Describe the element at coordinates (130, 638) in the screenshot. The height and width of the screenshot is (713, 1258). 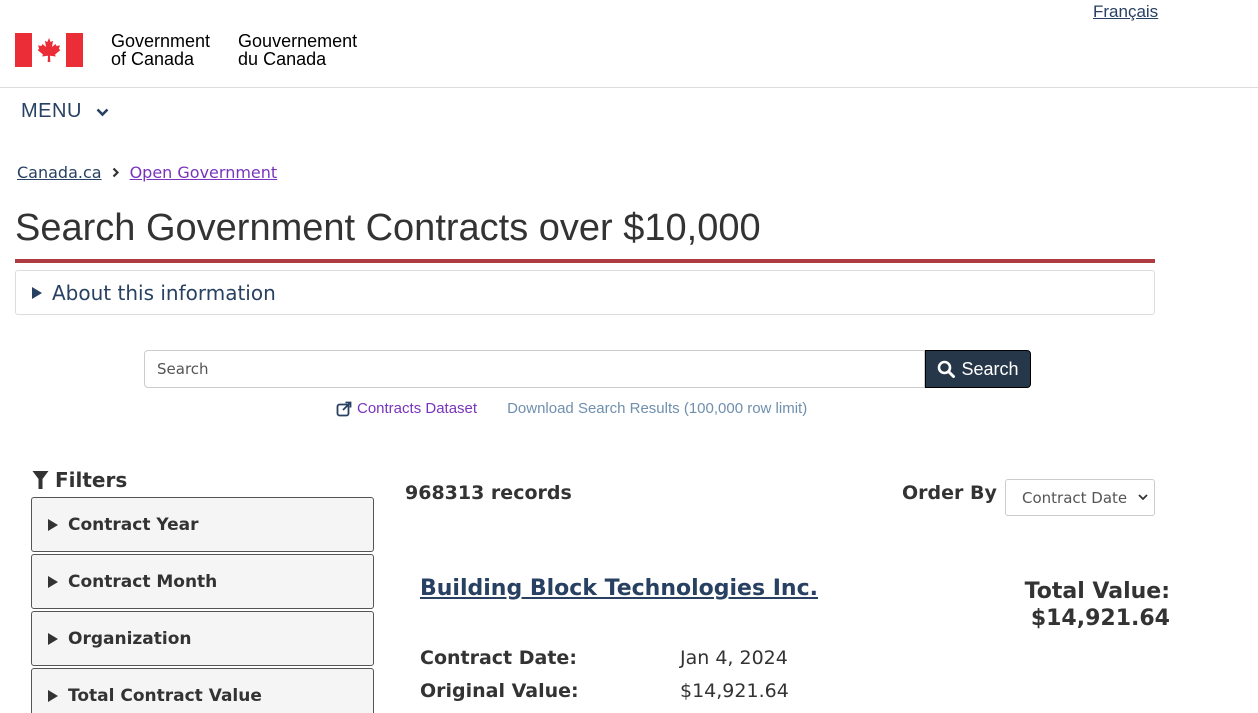
I see `filter-label: Organization` at that location.